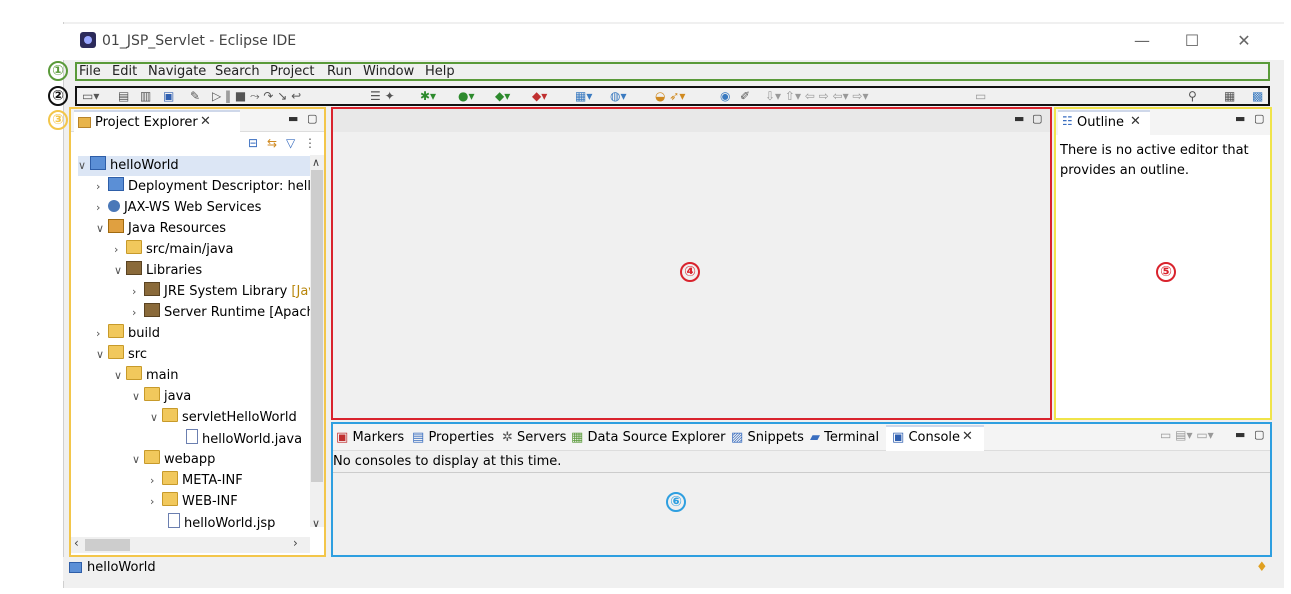 The width and height of the screenshot is (1291, 594). Describe the element at coordinates (145, 96) in the screenshot. I see `save-all-icon: ▥` at that location.